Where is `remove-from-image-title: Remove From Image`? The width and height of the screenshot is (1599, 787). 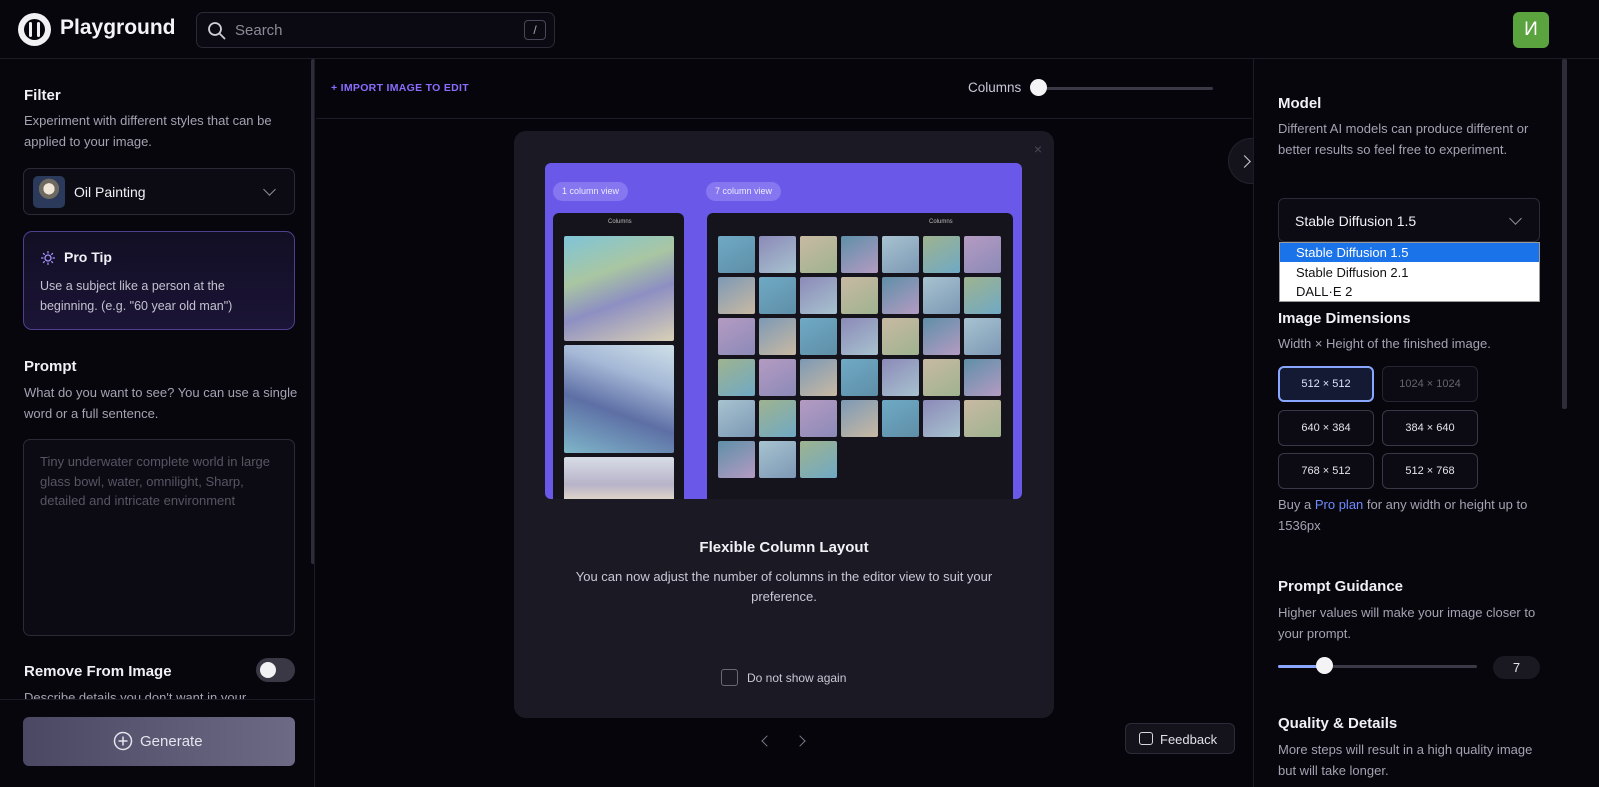
remove-from-image-title: Remove From Image is located at coordinates (98, 671).